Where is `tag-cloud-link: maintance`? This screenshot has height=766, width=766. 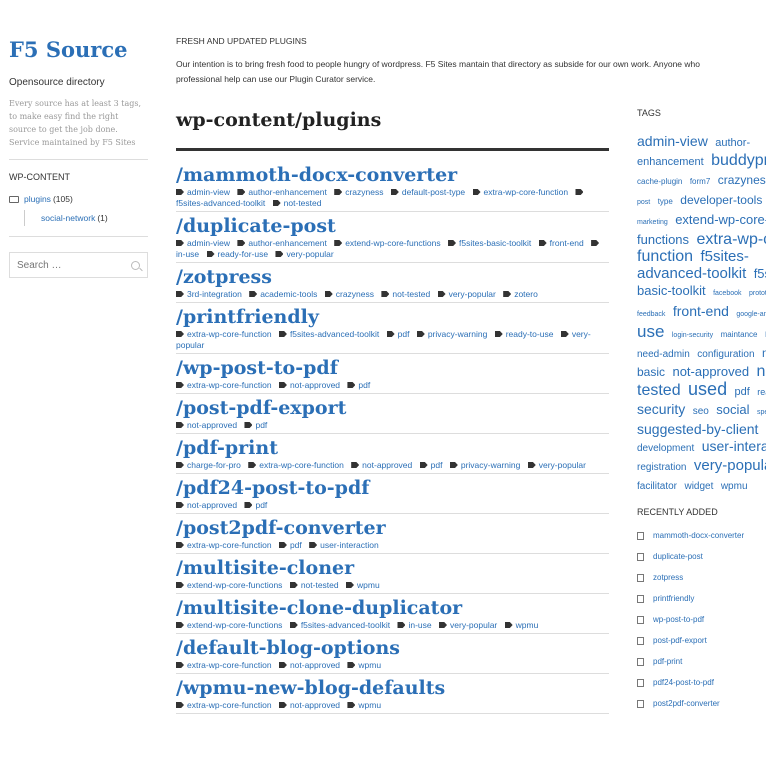 tag-cloud-link: maintance is located at coordinates (739, 334).